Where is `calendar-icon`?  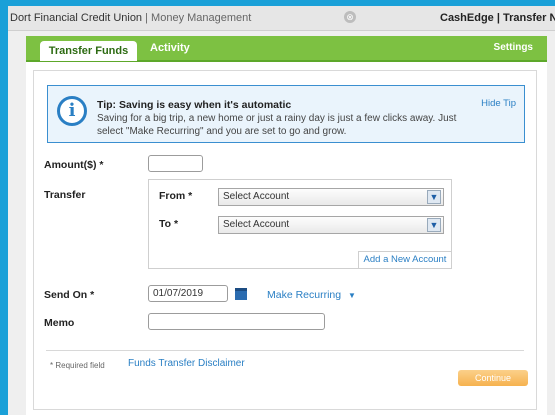
calendar-icon is located at coordinates (241, 294).